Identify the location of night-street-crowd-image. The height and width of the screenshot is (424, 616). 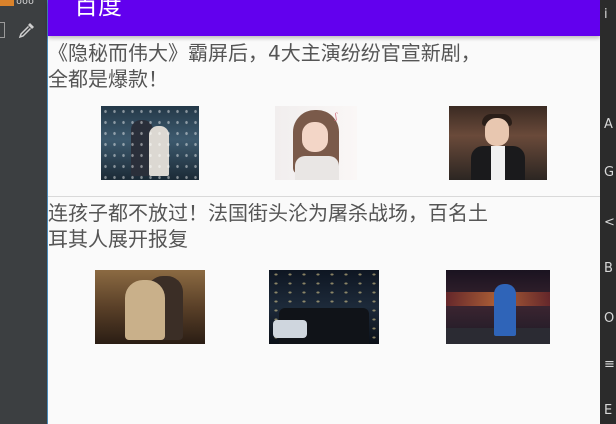
(324, 307).